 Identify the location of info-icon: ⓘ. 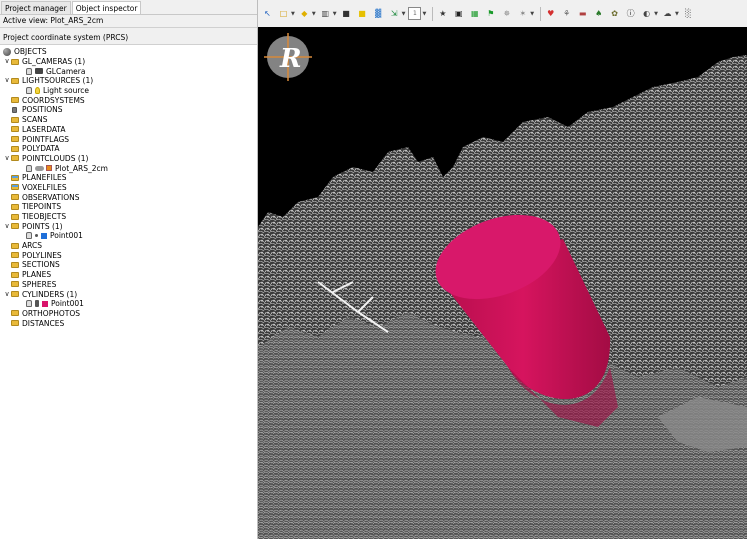
(630, 13).